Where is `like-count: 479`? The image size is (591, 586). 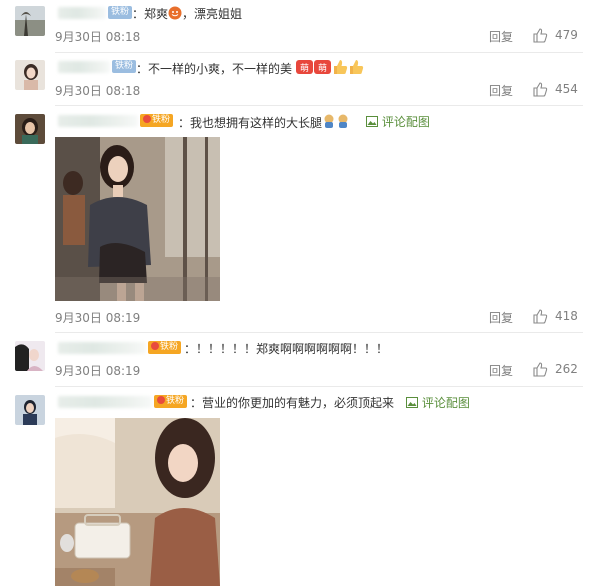
like-count: 479 is located at coordinates (566, 35).